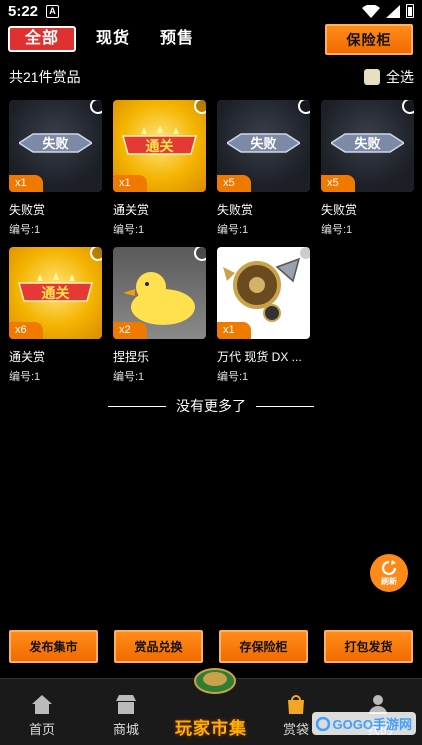  I want to click on action-bar: 发布集市 赏品兑换 存保险柜 打包发货, so click(211, 646).